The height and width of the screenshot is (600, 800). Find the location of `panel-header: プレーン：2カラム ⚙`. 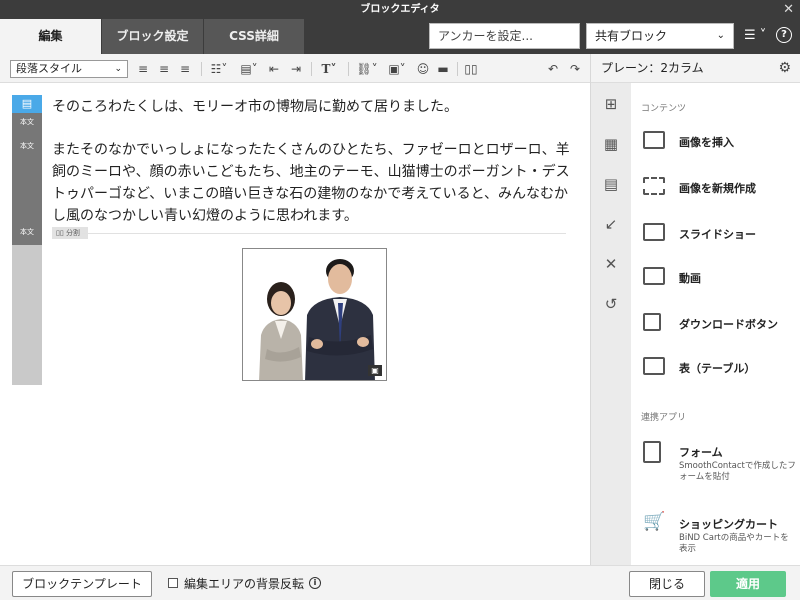

panel-header: プレーン：2カラム ⚙ is located at coordinates (695, 68).